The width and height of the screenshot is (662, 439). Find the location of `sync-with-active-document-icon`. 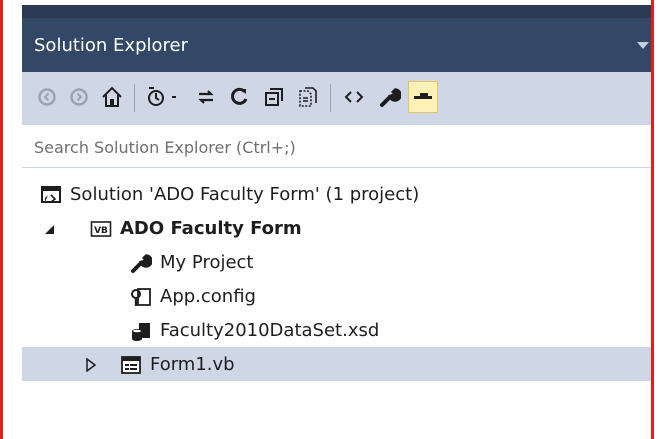

sync-with-active-document-icon is located at coordinates (206, 97).